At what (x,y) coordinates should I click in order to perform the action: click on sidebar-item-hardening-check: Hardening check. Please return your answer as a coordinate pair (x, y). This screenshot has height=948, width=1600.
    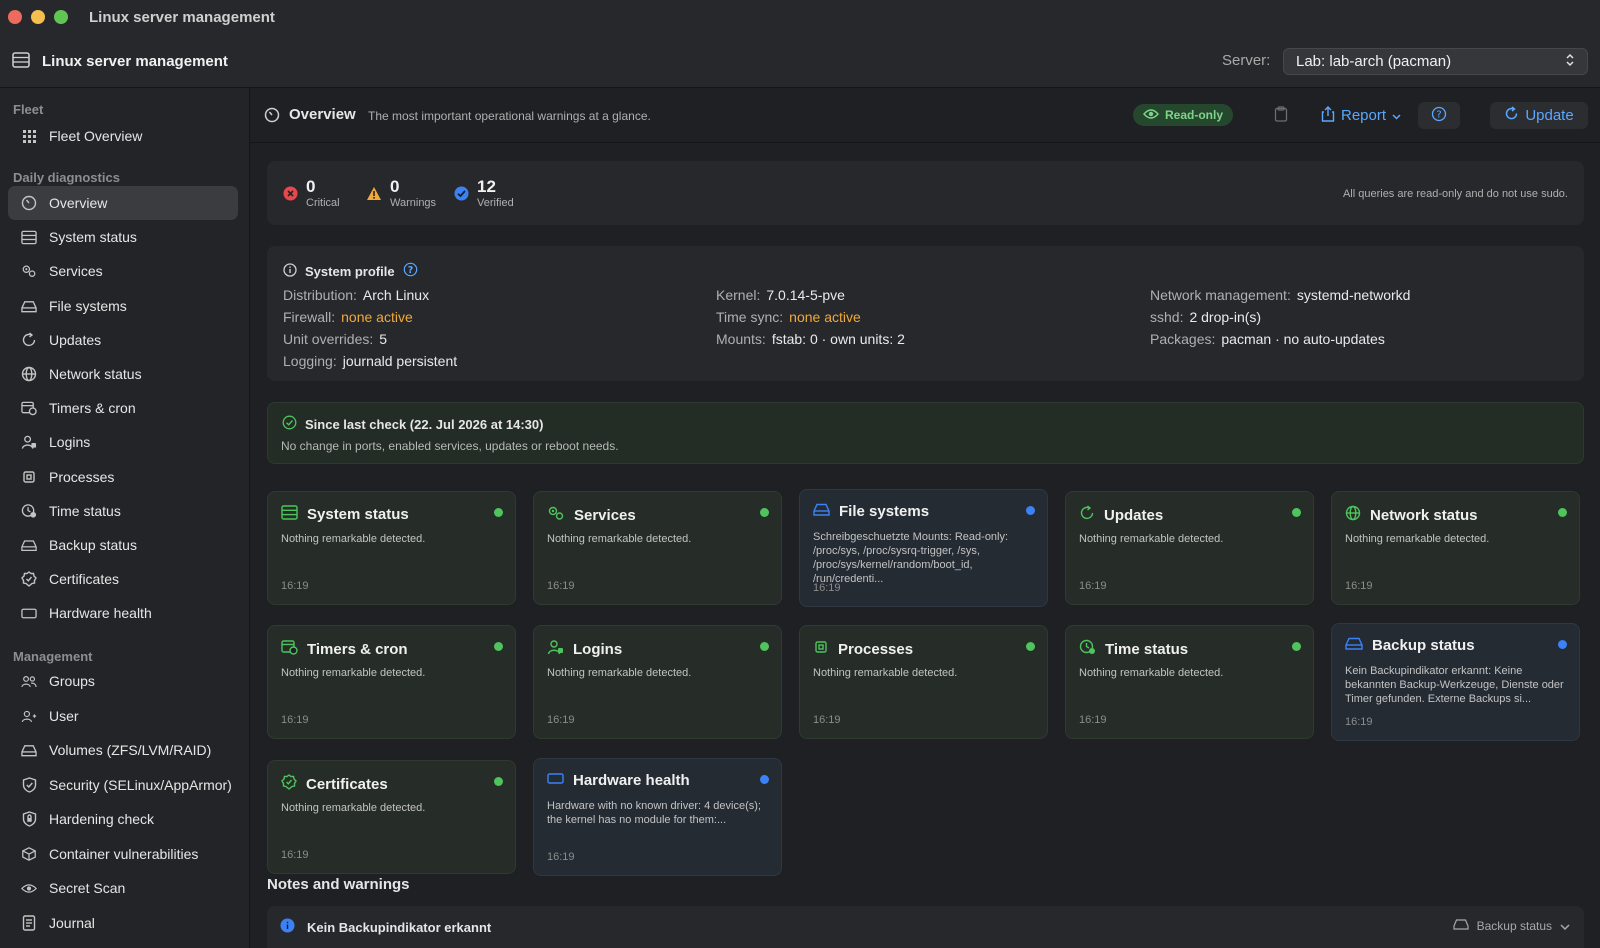
    Looking at the image, I should click on (123, 819).